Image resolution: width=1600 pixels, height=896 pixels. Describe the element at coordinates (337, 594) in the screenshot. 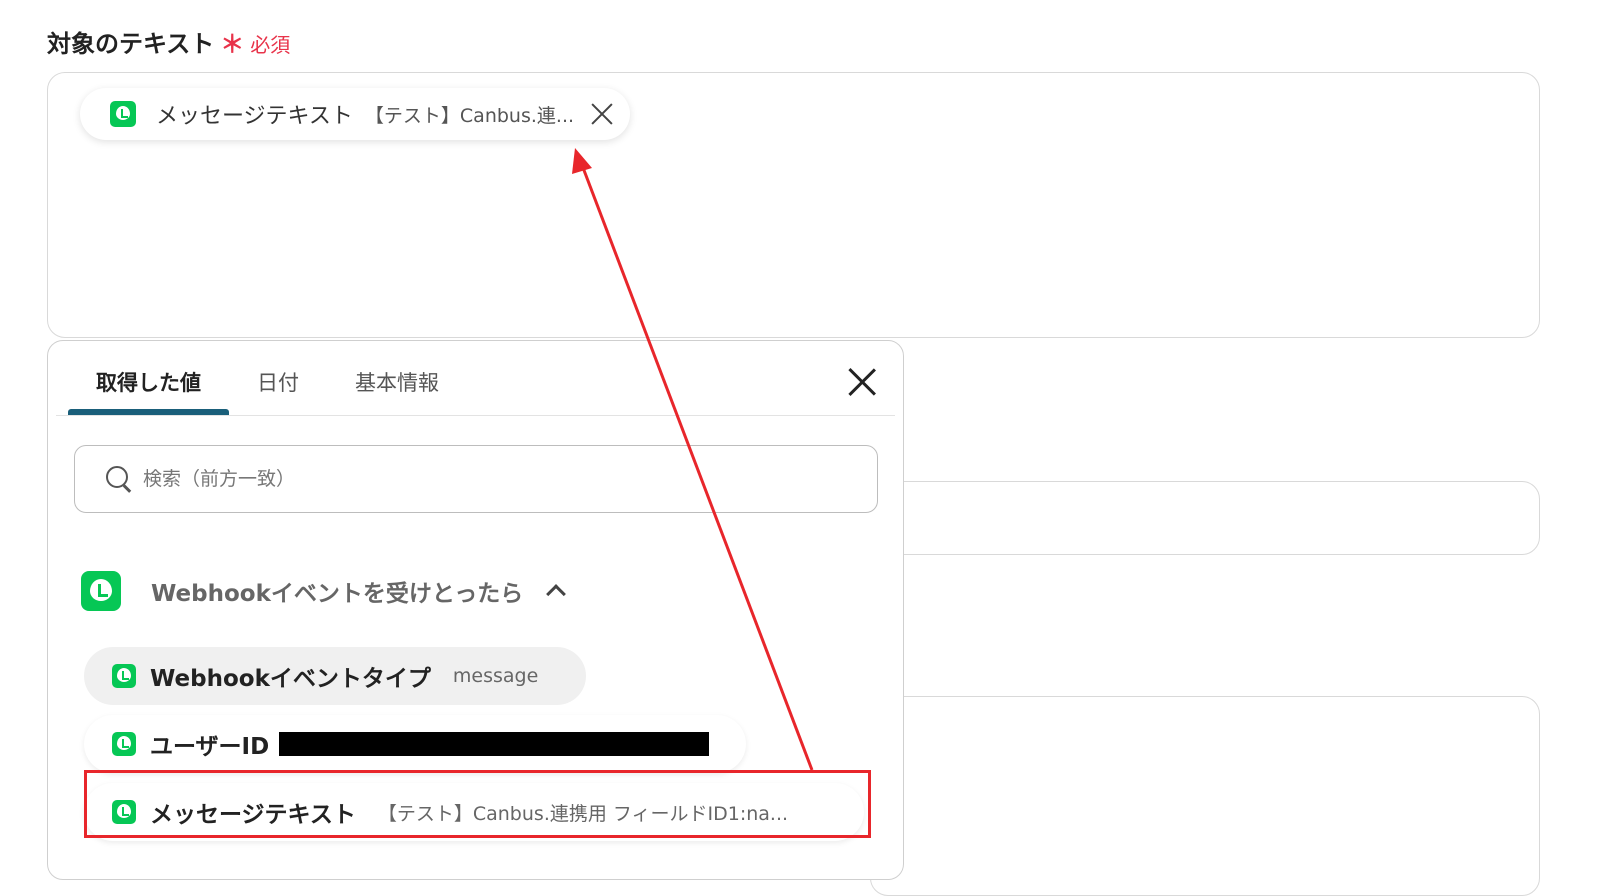

I see `section-title: Webhookイベントを受けとったら` at that location.